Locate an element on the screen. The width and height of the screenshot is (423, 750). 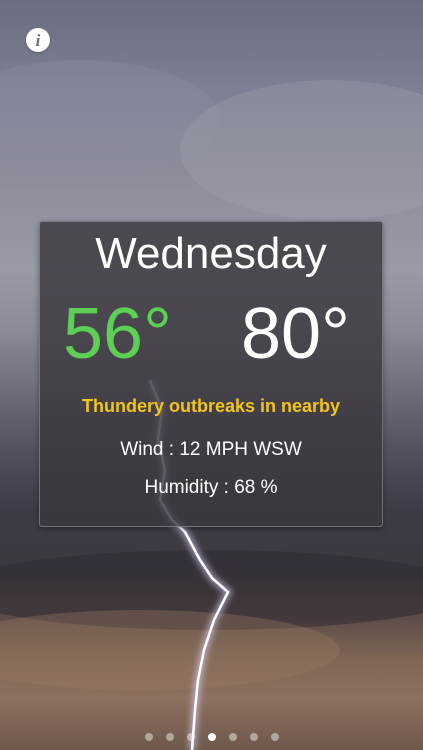
info-button: i is located at coordinates (38, 40).